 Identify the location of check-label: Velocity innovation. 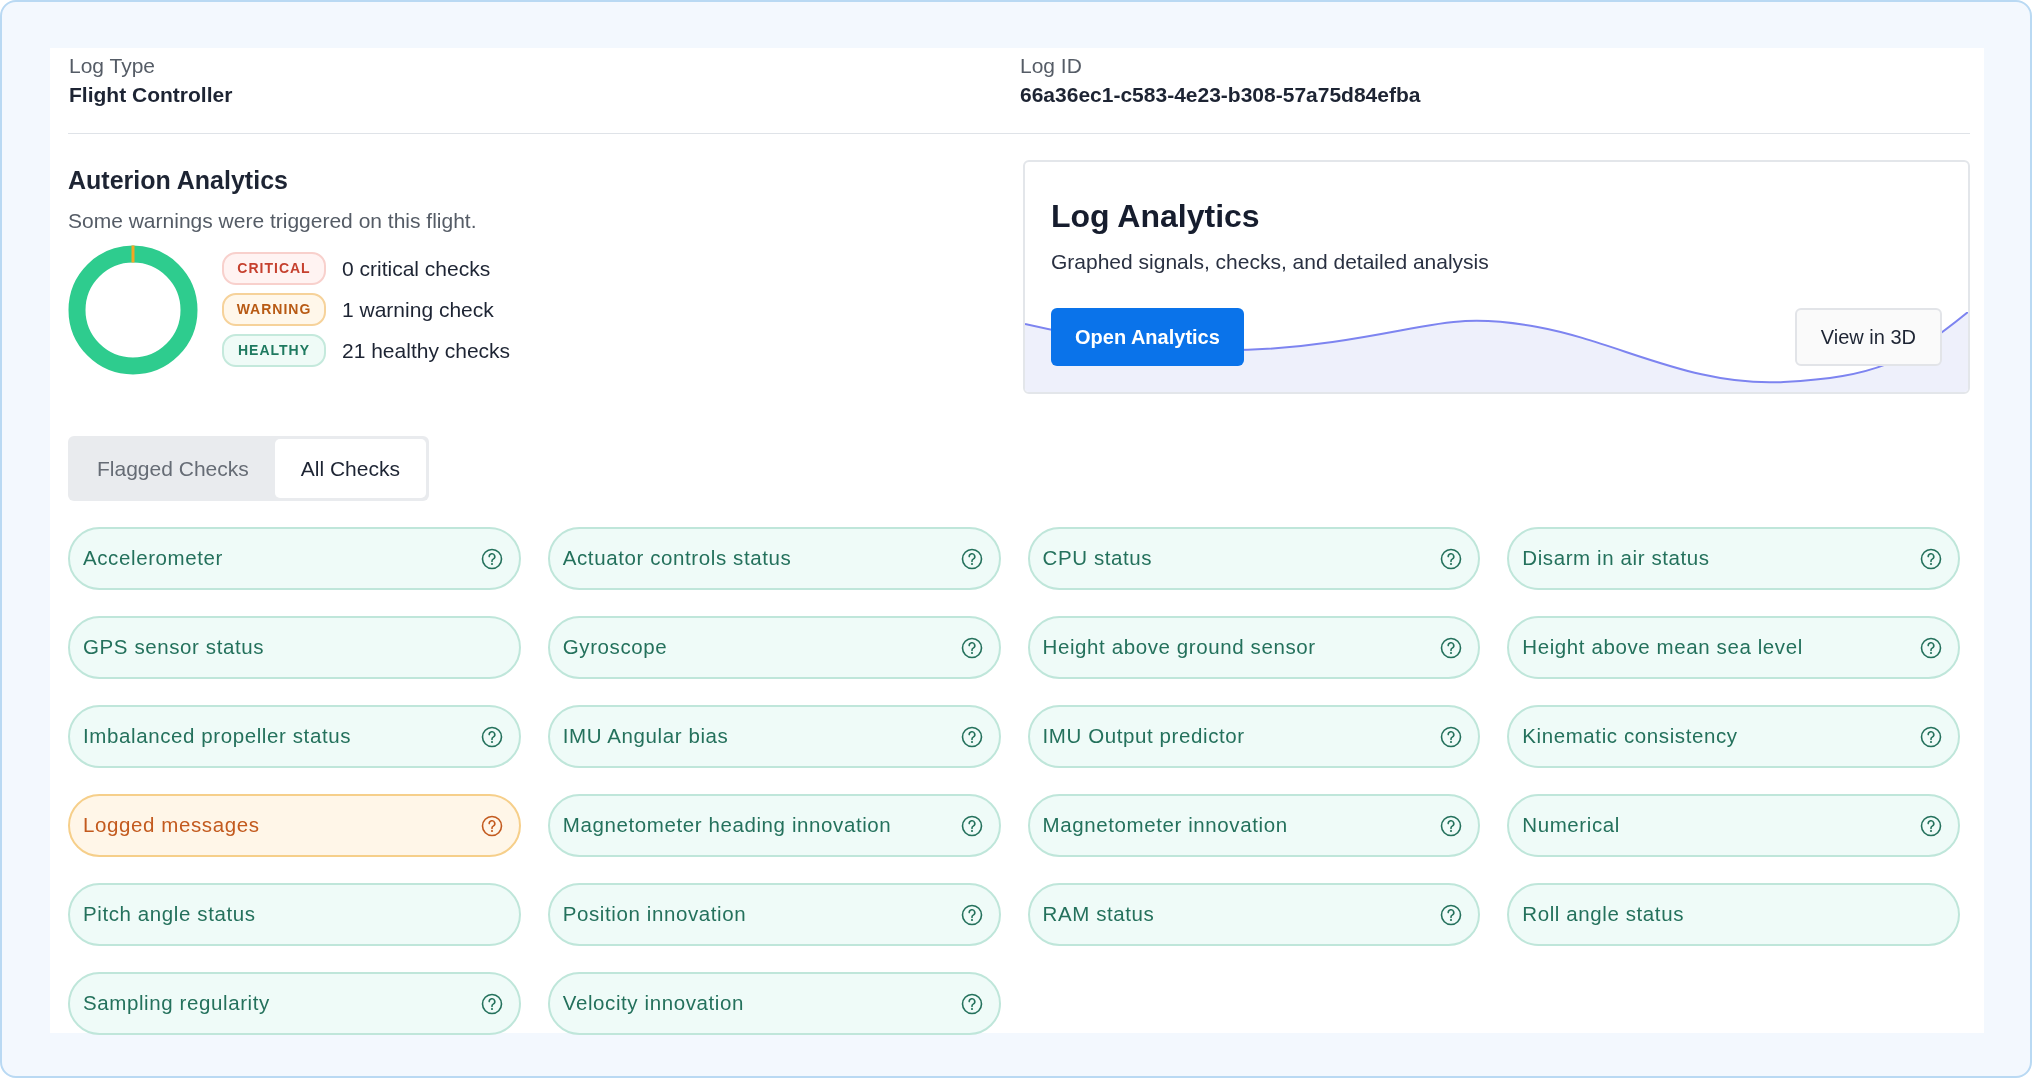
(653, 1003).